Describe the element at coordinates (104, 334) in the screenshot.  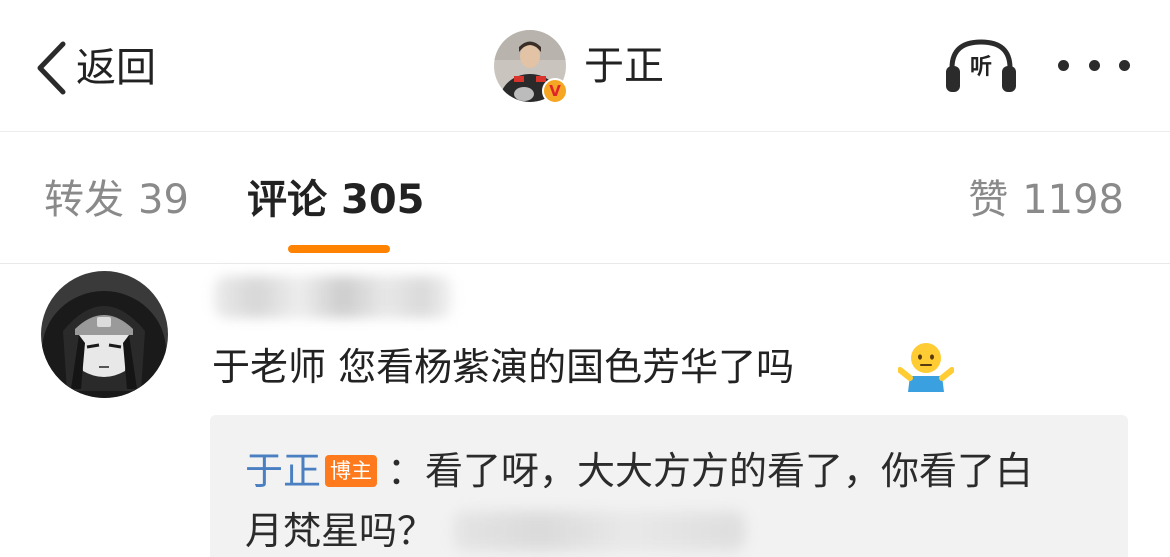
I see `commenter-avatar` at that location.